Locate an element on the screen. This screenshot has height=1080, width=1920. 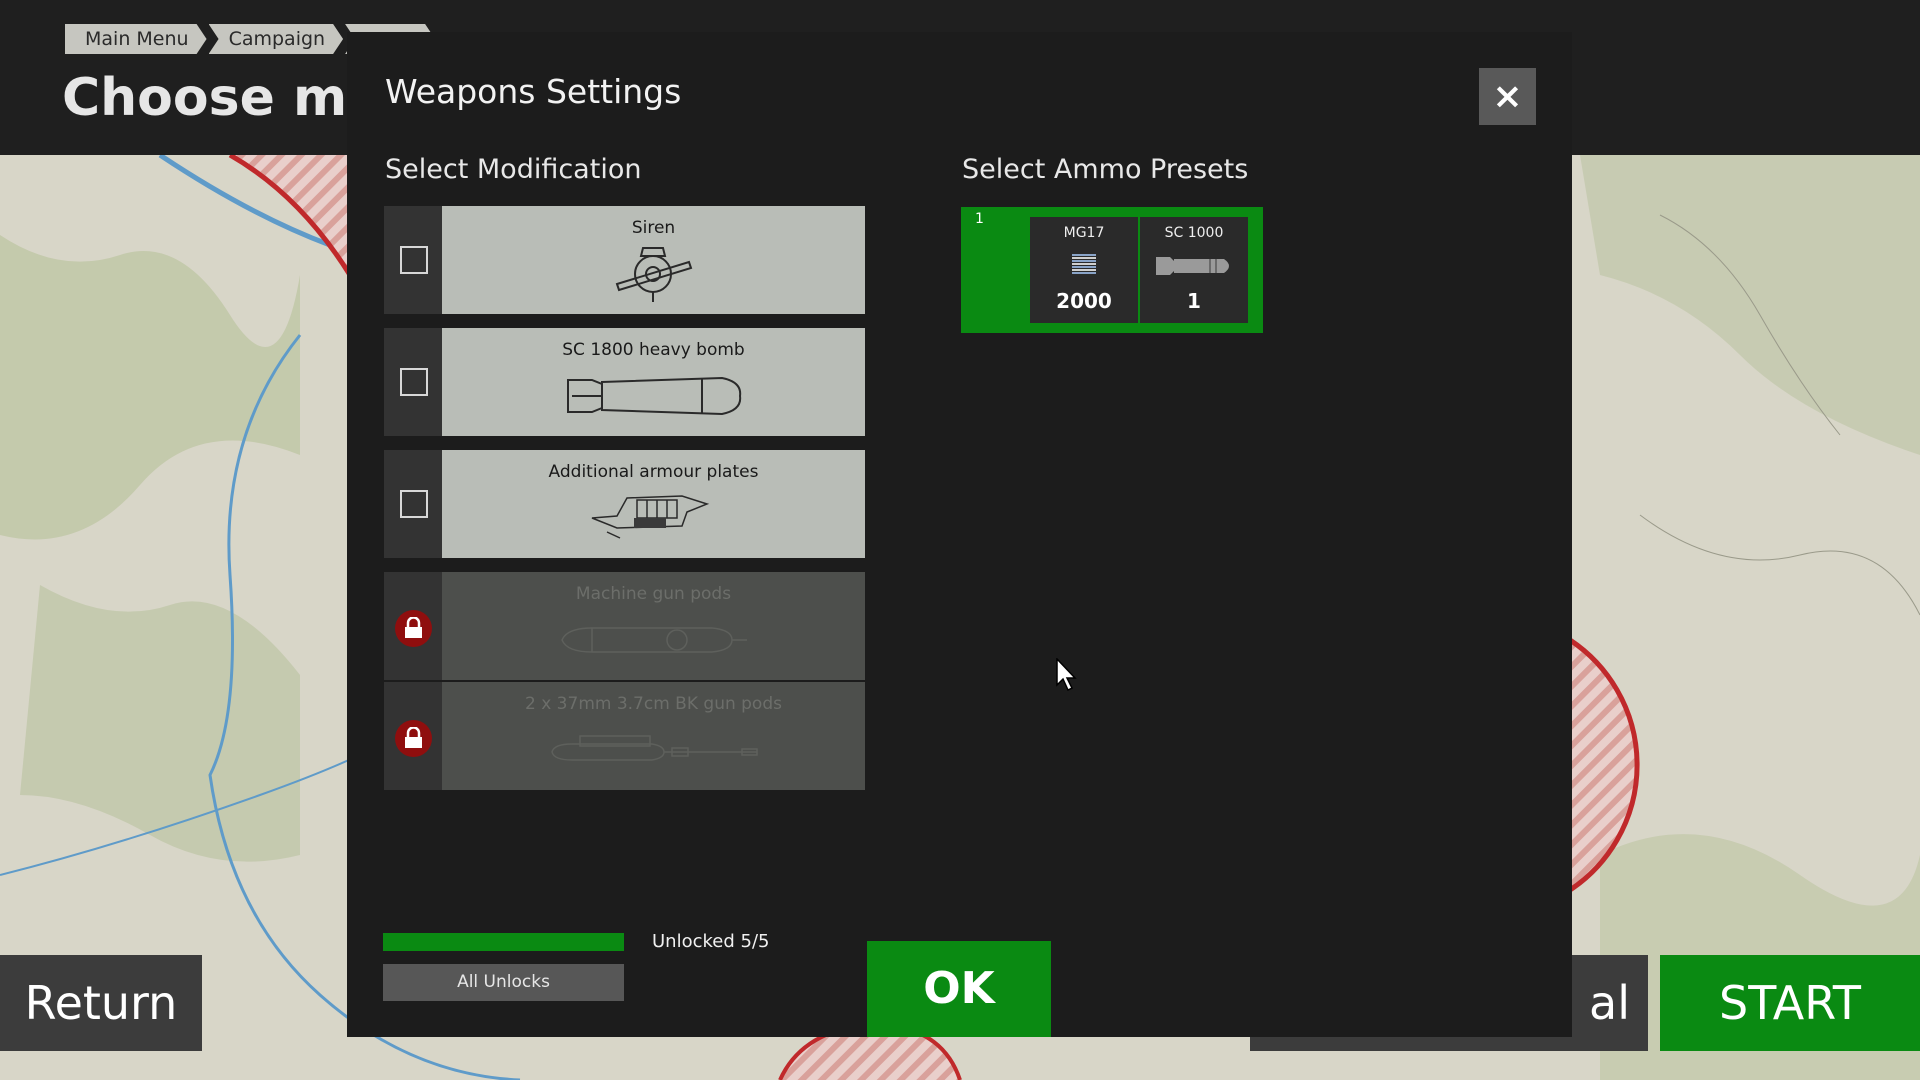
close-button: × is located at coordinates (1507, 96).